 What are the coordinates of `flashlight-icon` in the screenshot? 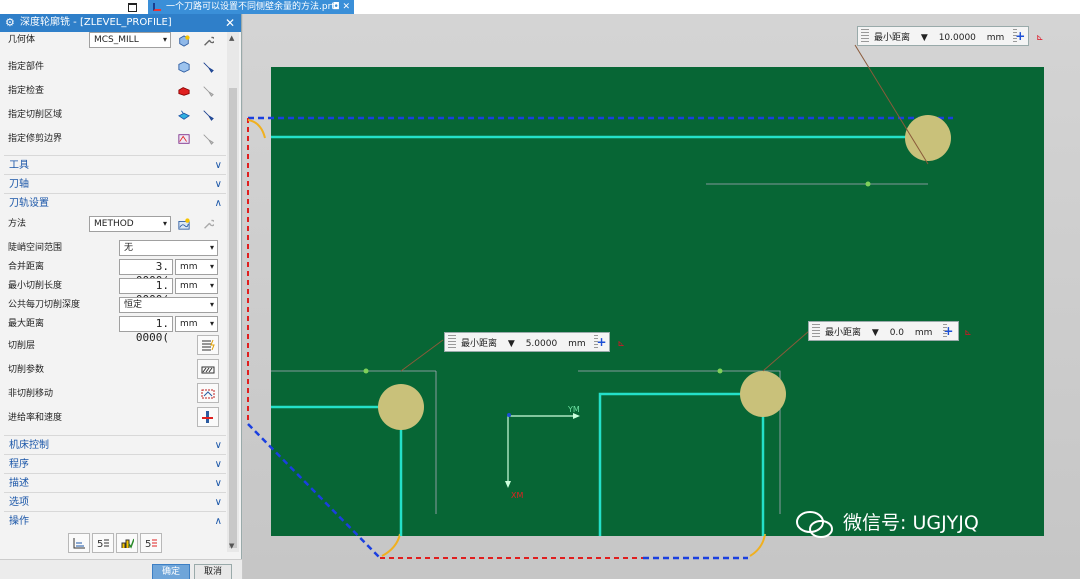 It's located at (208, 139).